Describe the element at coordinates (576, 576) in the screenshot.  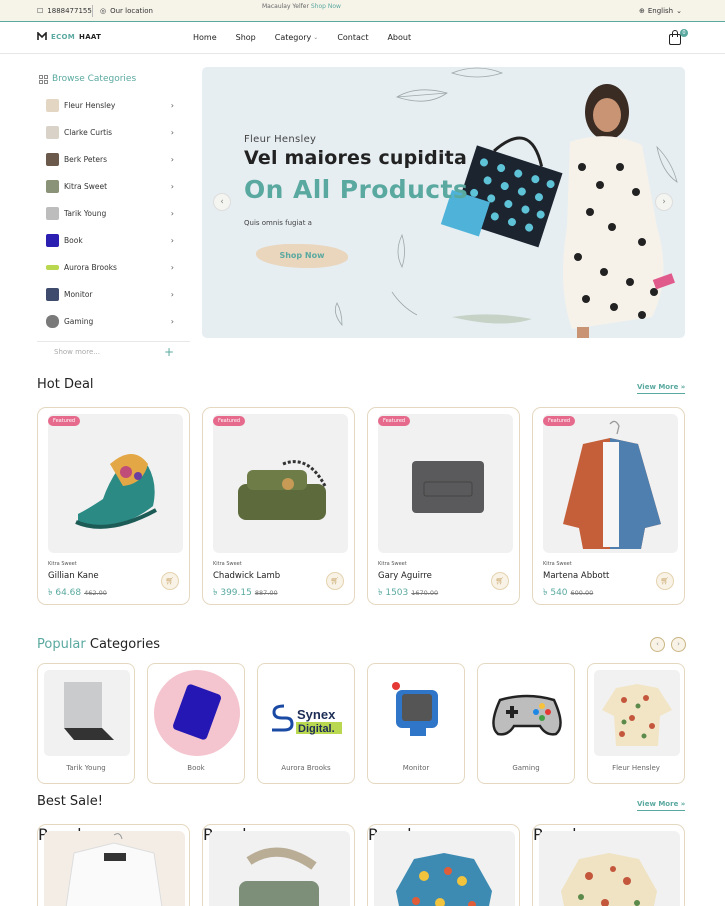
I see `product-name: Martena Abbott` at that location.